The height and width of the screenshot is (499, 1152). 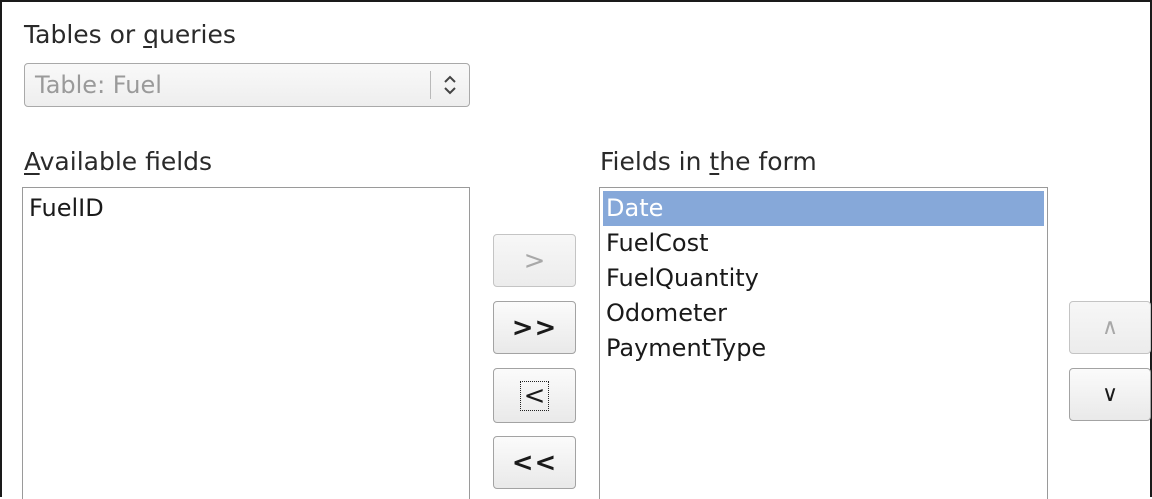 I want to click on list-item: FuelCost, so click(x=823, y=243).